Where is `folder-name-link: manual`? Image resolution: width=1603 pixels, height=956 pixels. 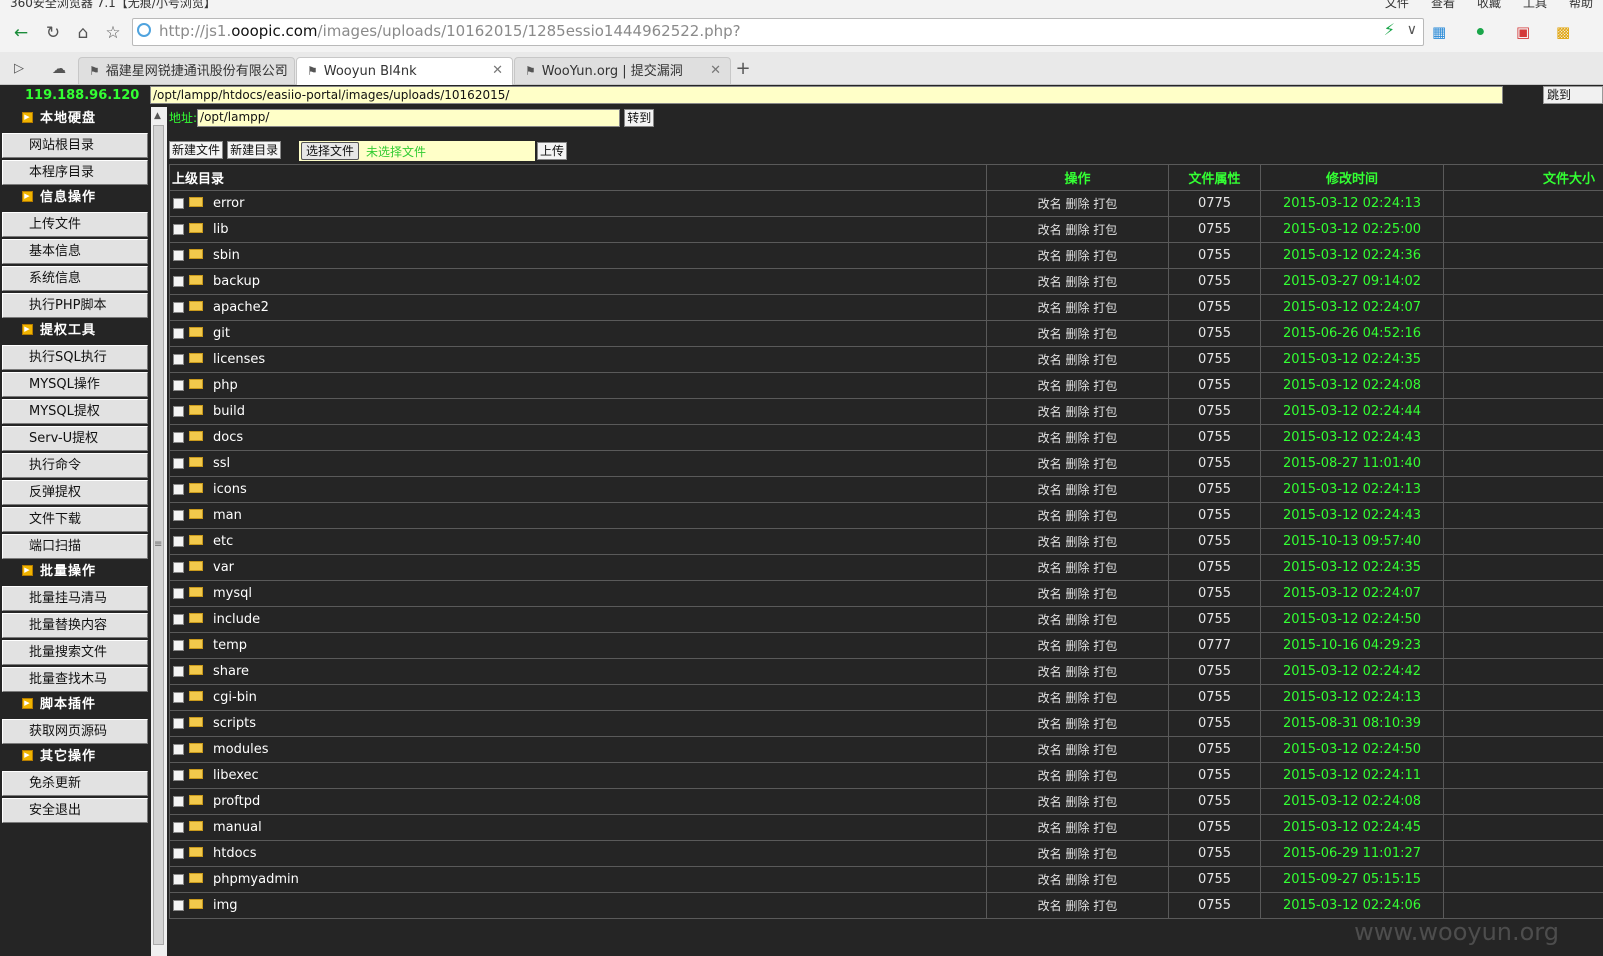
folder-name-link: manual is located at coordinates (237, 827).